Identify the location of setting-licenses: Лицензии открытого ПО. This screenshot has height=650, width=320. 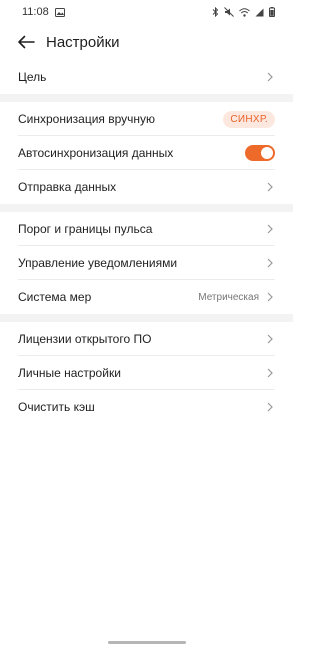
(146, 339).